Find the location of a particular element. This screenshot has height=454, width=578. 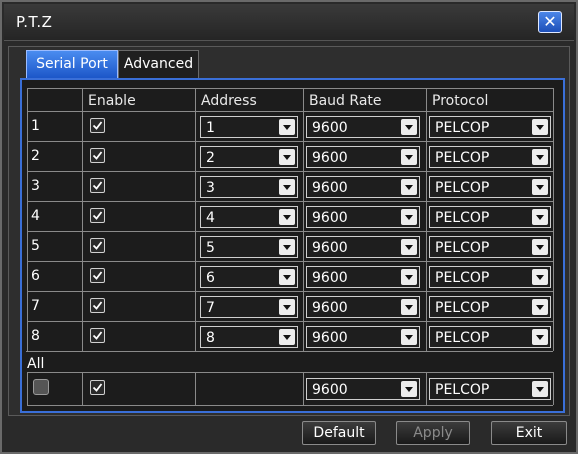

all-baud-rate-select: 9600 is located at coordinates (363, 389).